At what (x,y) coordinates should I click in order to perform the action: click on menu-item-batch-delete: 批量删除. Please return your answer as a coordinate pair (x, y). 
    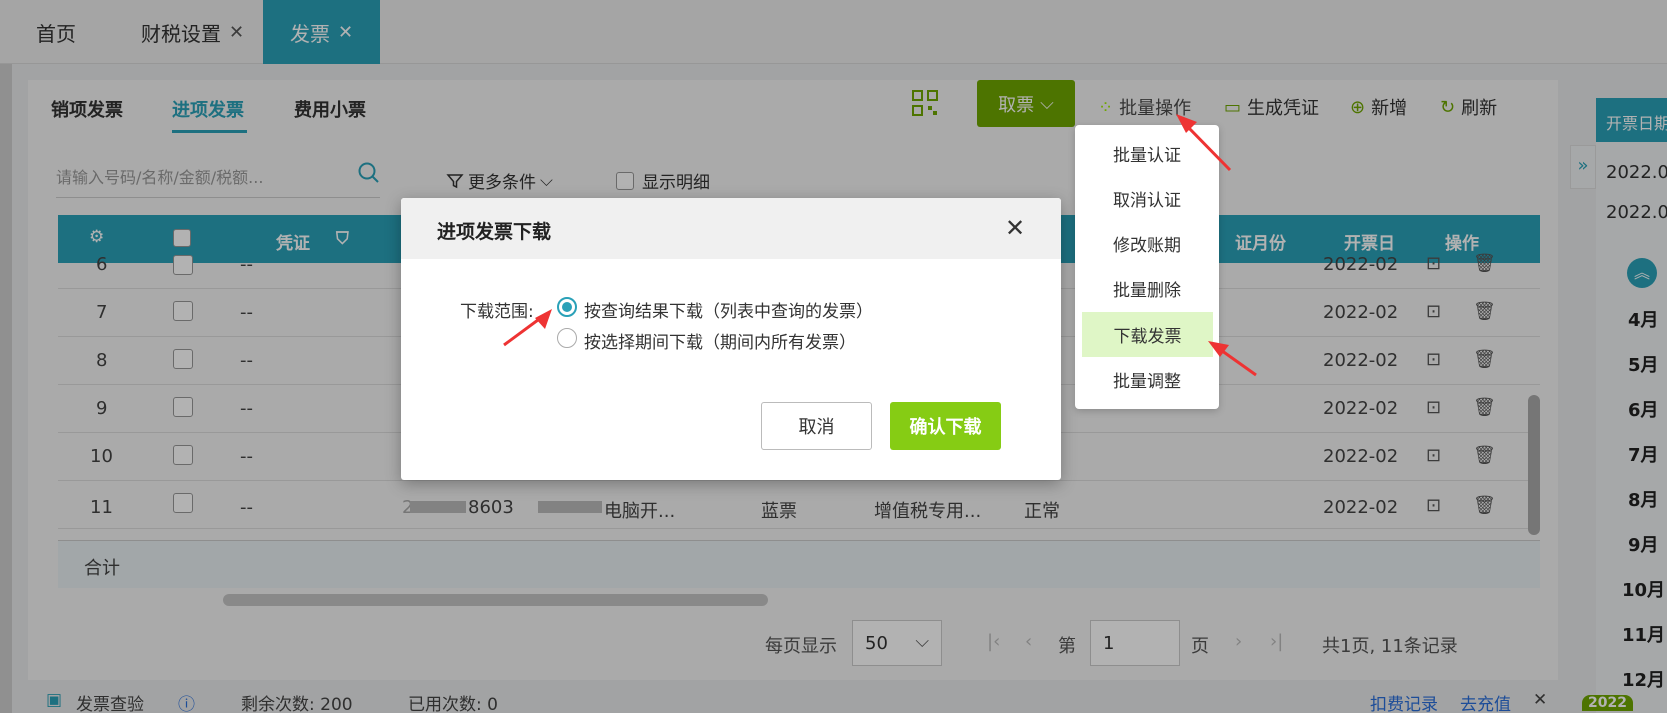
    Looking at the image, I should click on (1147, 288).